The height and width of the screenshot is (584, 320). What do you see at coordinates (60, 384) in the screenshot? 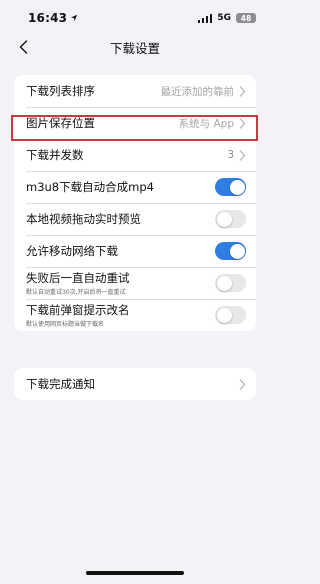
I see `setting-label: 下载完成通知` at bounding box center [60, 384].